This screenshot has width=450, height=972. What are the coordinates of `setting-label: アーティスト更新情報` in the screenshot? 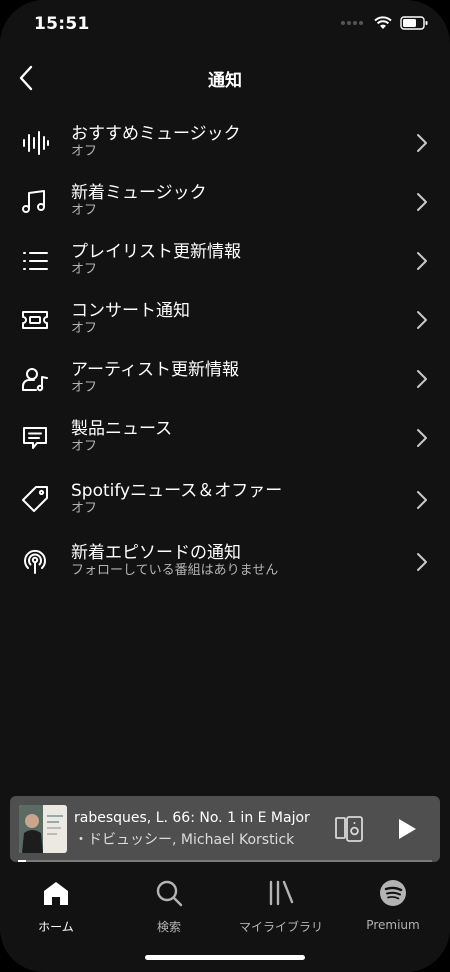 It's located at (155, 370).